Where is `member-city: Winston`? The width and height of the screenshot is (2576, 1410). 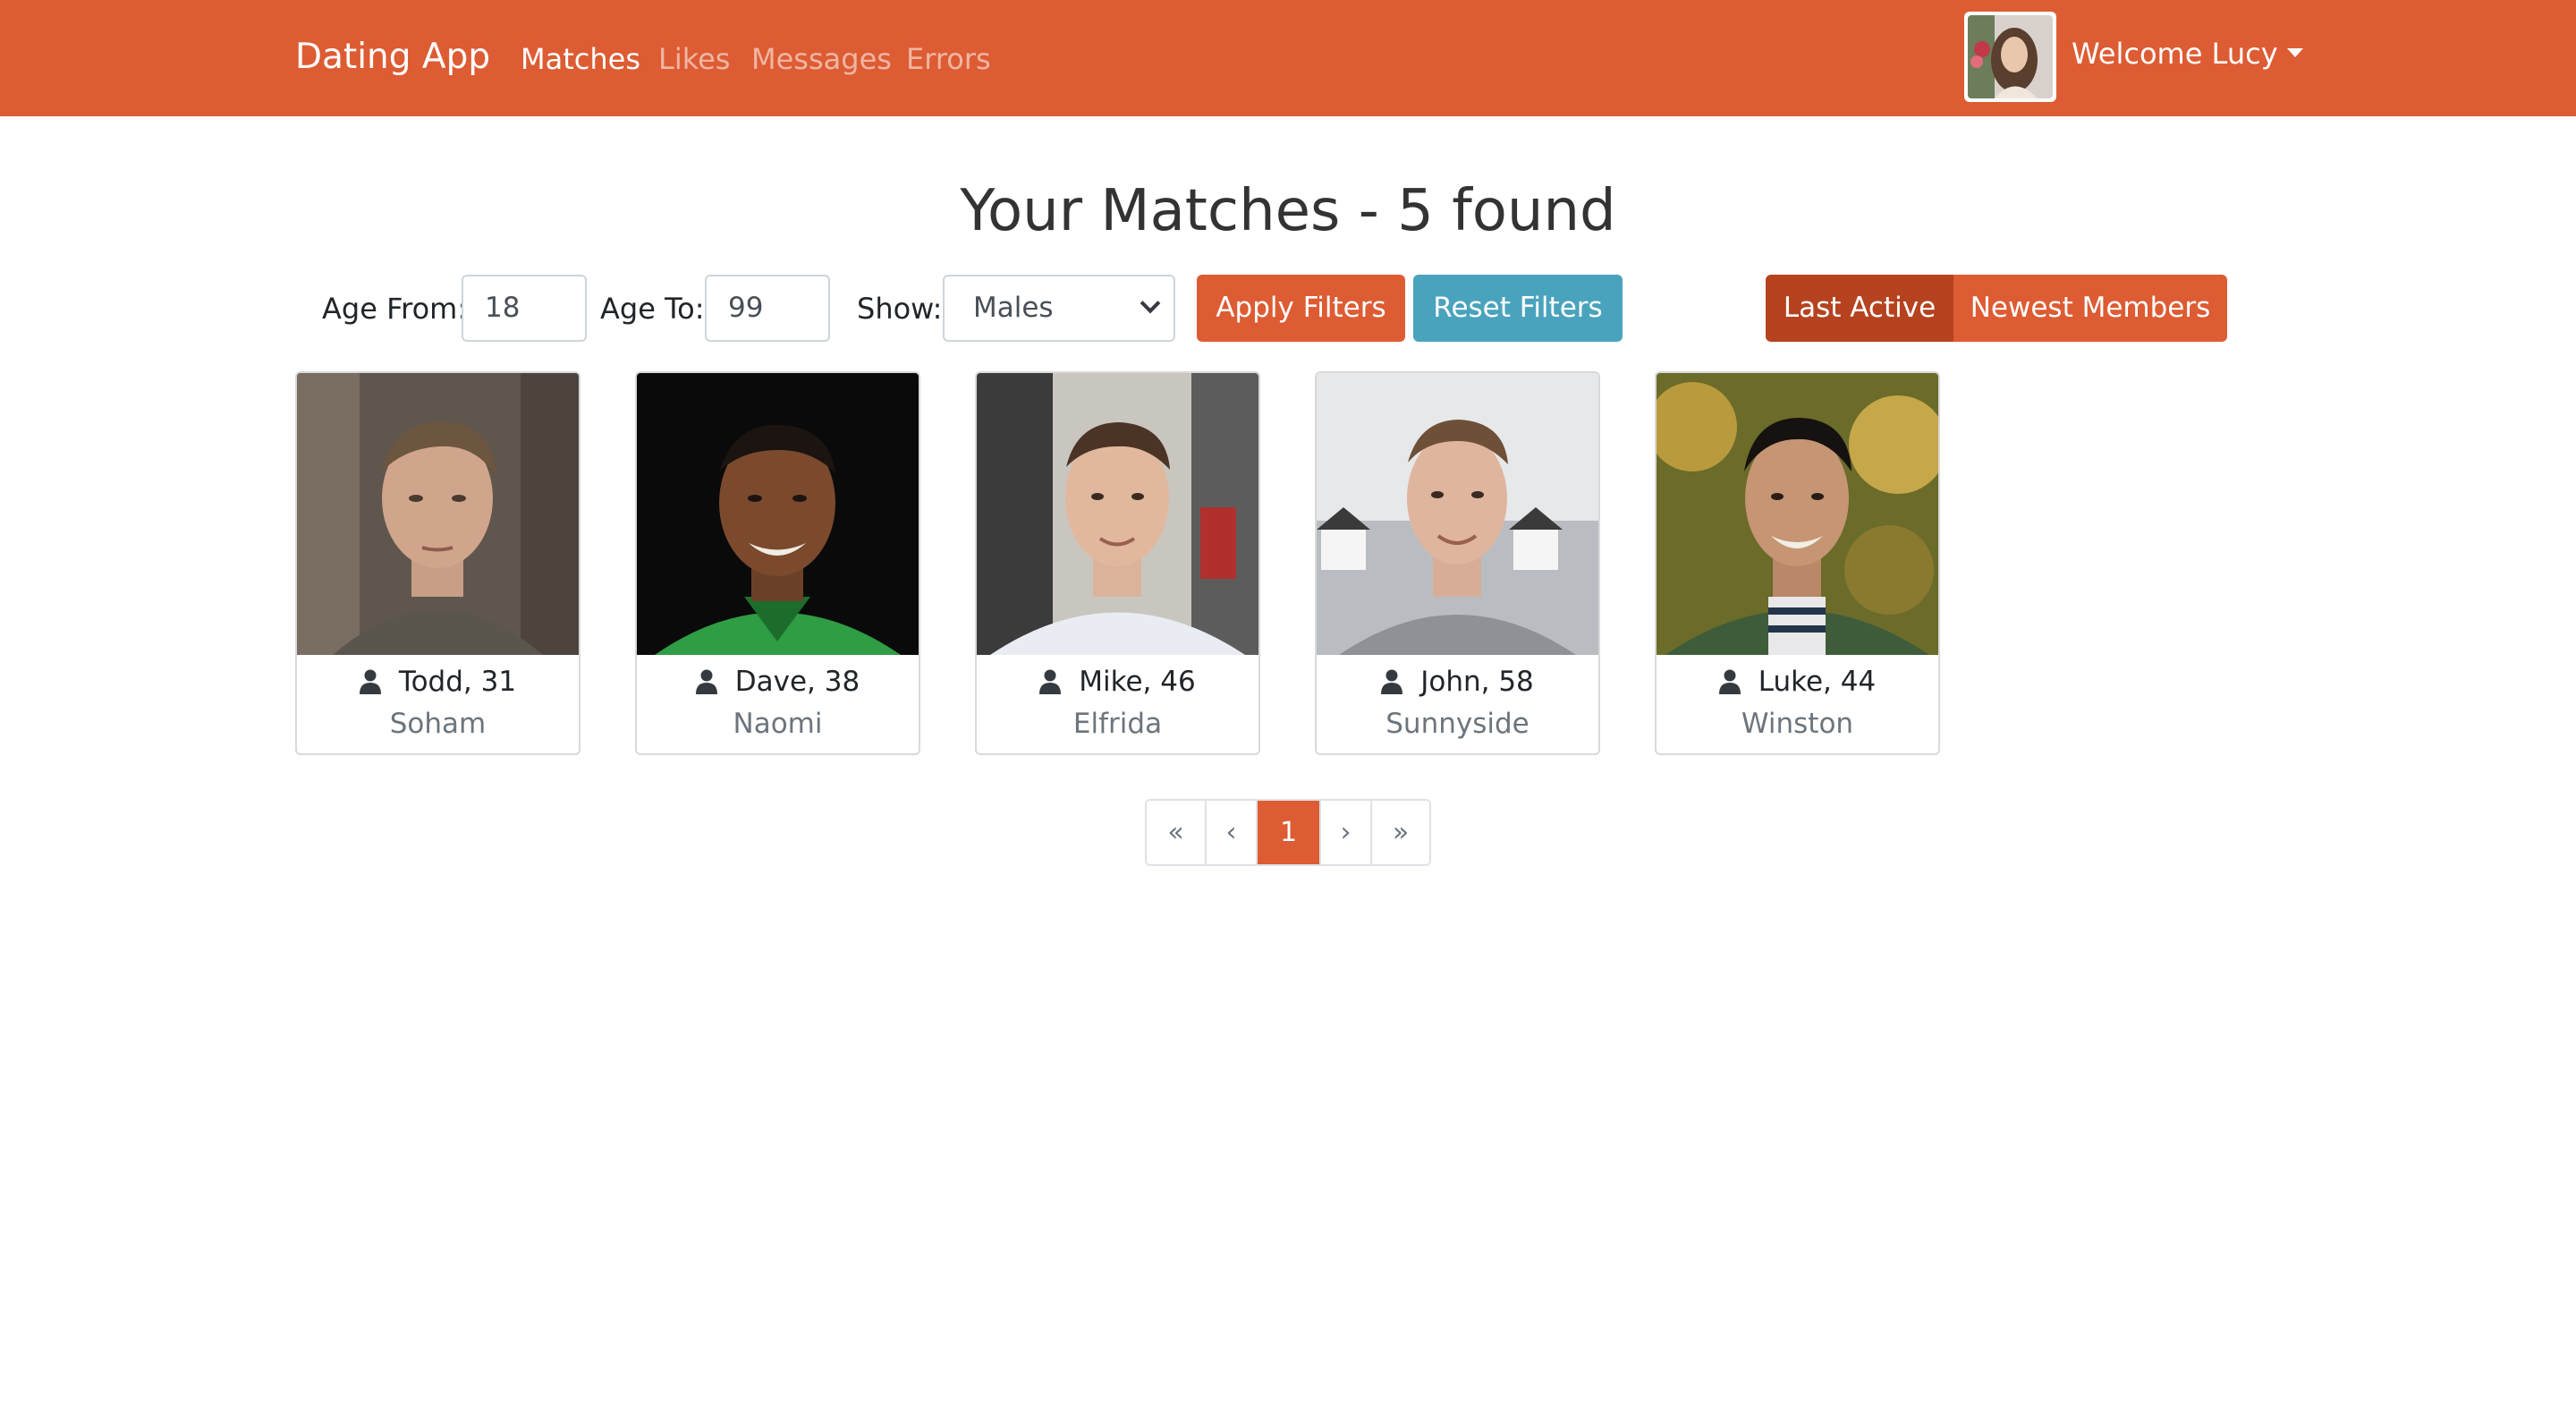
member-city: Winston is located at coordinates (1797, 724).